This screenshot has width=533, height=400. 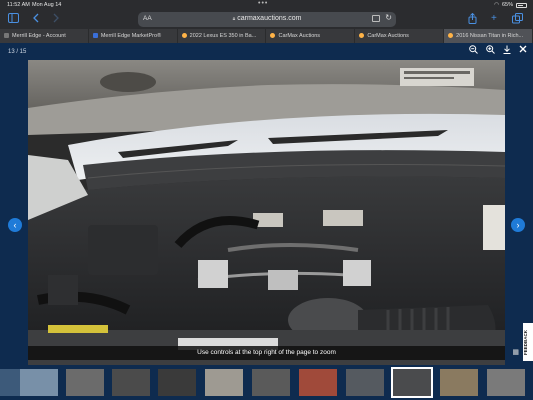 I want to click on previous-image-button: ‹, so click(x=15, y=225).